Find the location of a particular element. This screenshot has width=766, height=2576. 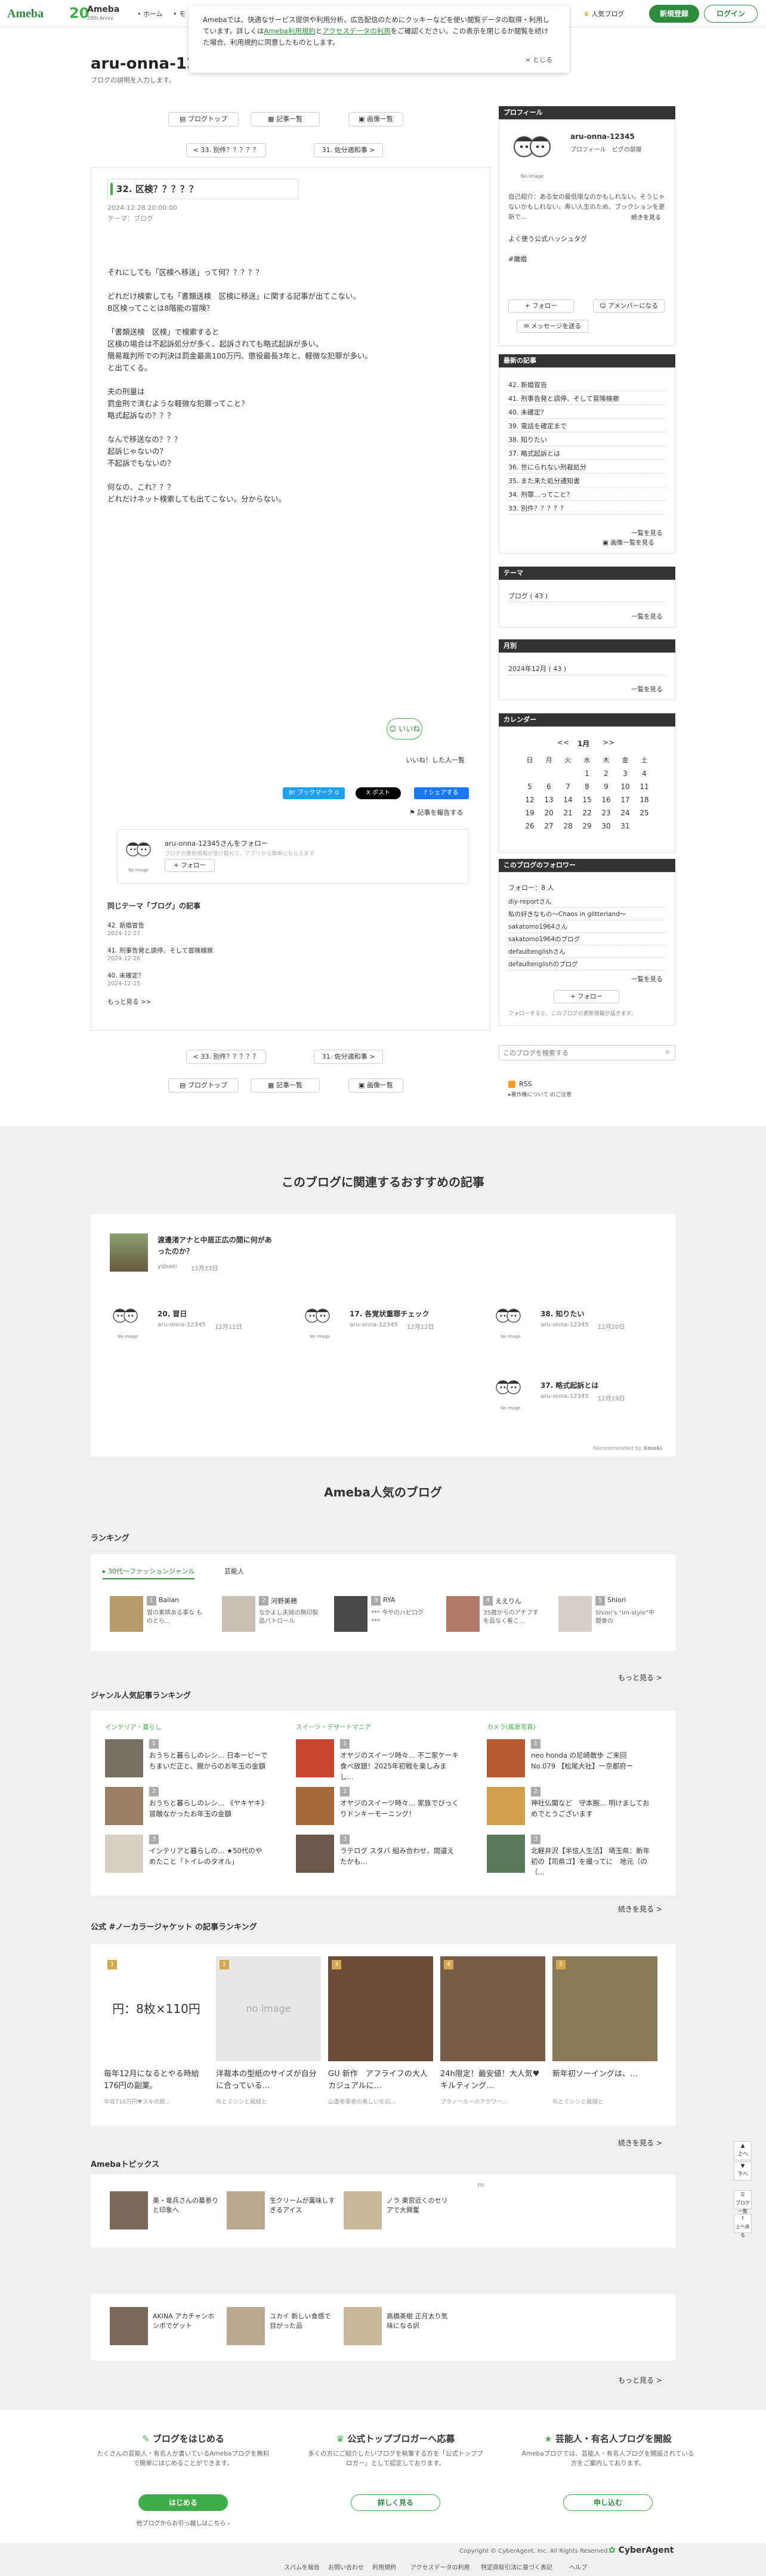

scroll-up-button: ▲ 上へ is located at coordinates (743, 2150).